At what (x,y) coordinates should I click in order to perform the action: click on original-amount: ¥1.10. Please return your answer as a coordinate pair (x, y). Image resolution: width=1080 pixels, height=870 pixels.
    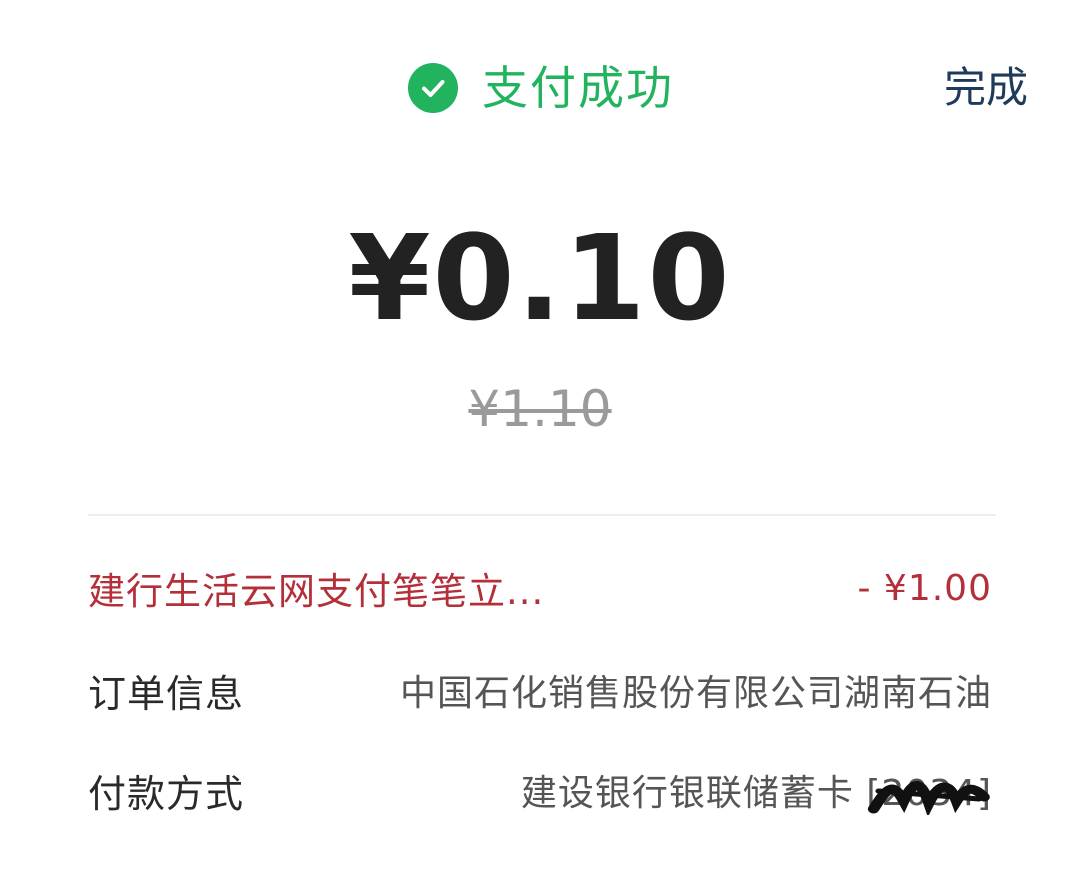
    Looking at the image, I should click on (540, 409).